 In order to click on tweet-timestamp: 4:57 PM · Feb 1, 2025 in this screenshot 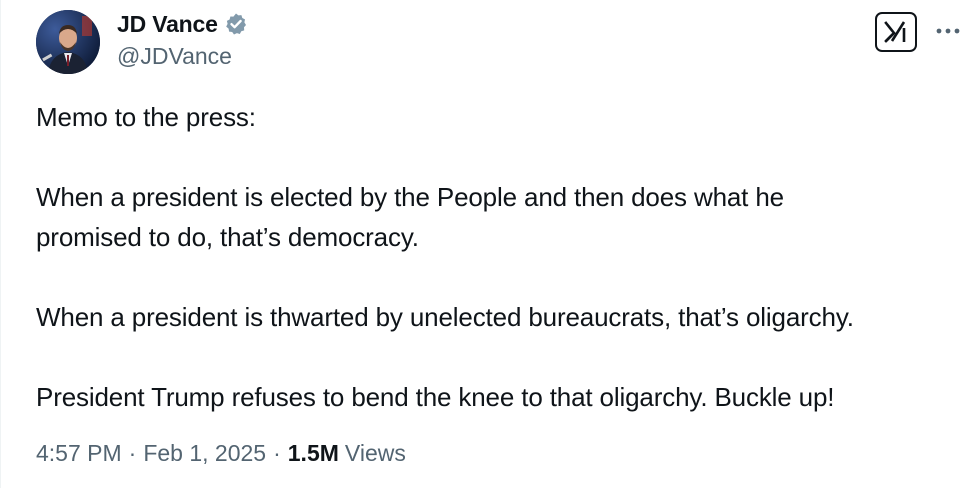, I will do `click(151, 453)`.